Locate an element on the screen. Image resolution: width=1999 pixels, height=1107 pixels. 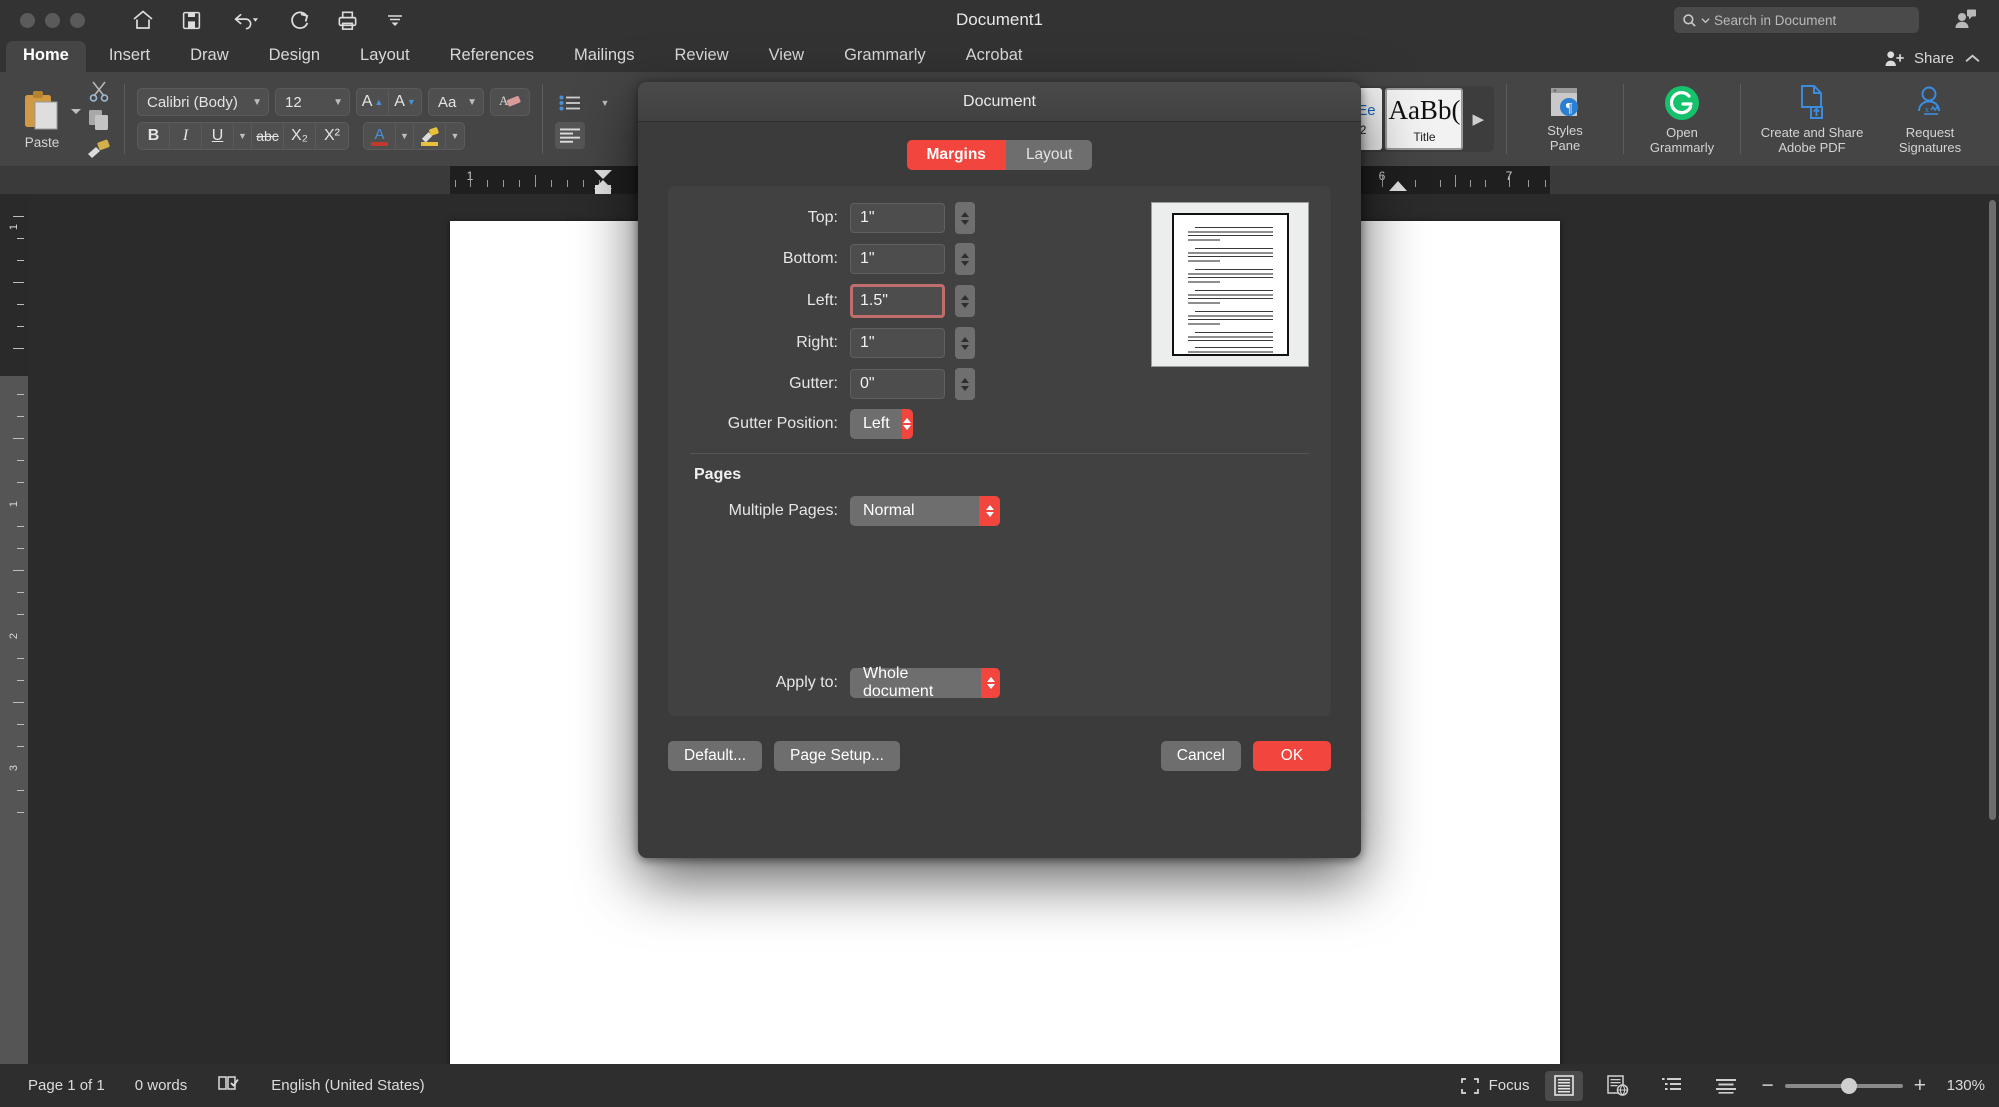
multiple-pages-row: Multiple Pages: Normal is located at coordinates (999, 511).